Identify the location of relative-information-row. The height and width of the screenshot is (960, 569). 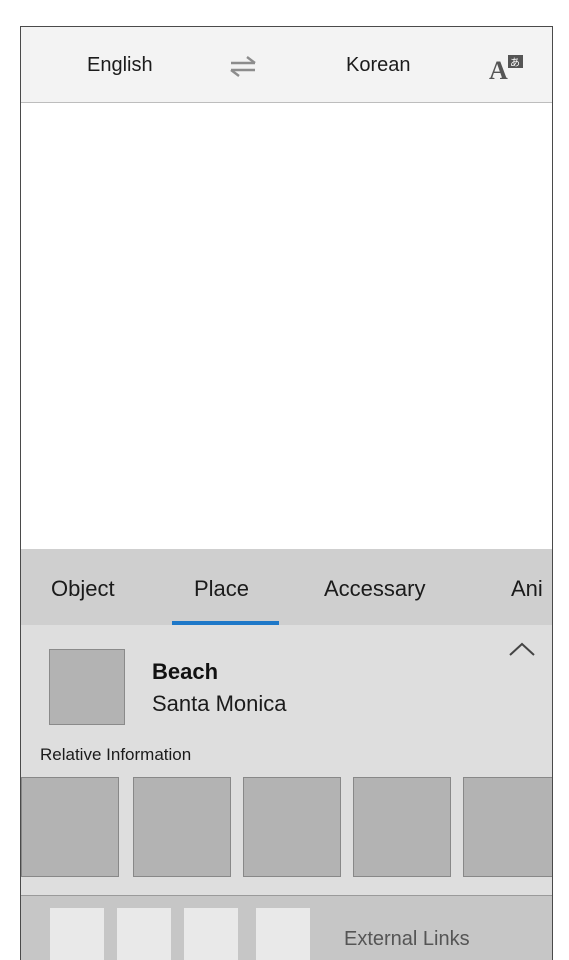
(286, 827).